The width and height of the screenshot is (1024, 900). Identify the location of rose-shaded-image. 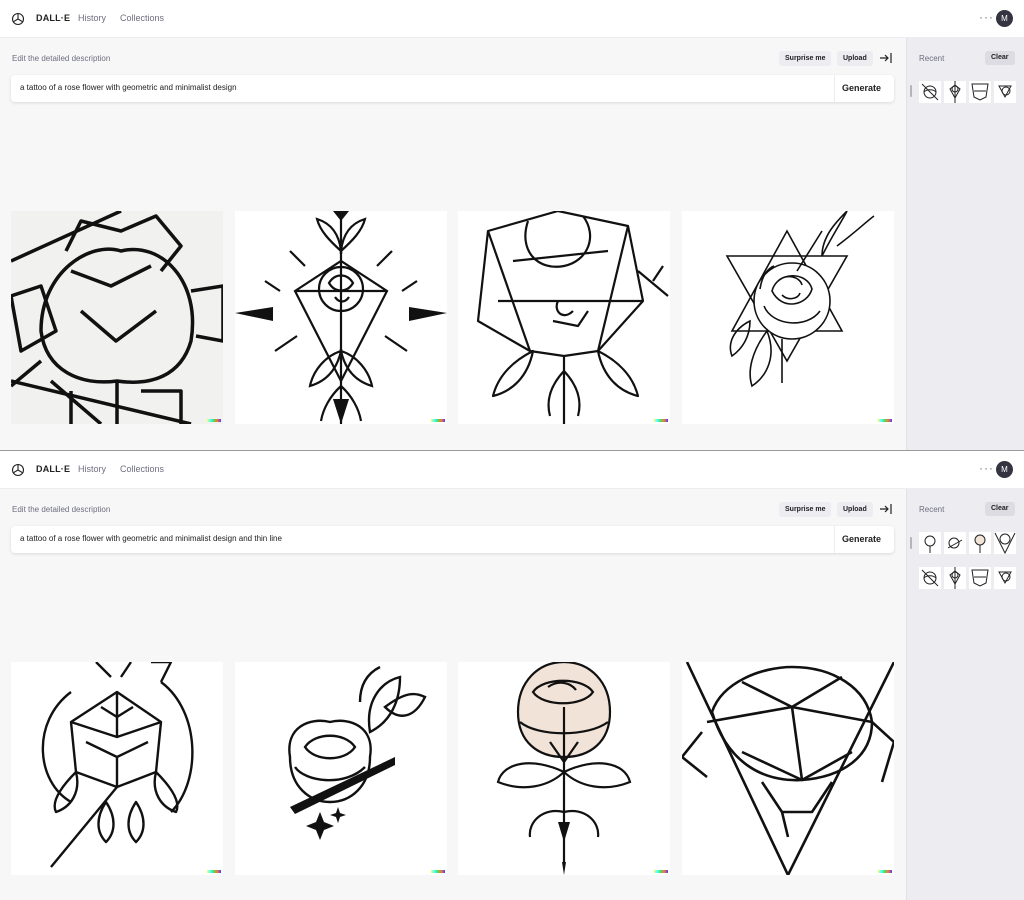
(800, 299).